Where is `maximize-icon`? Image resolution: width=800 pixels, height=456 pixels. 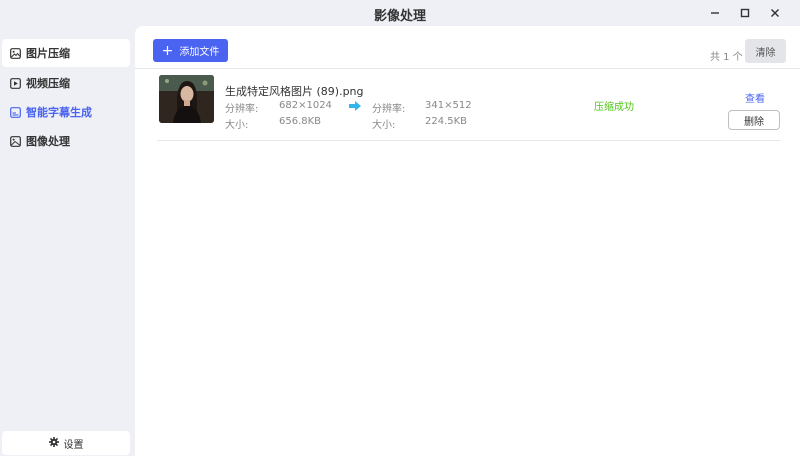 maximize-icon is located at coordinates (745, 13).